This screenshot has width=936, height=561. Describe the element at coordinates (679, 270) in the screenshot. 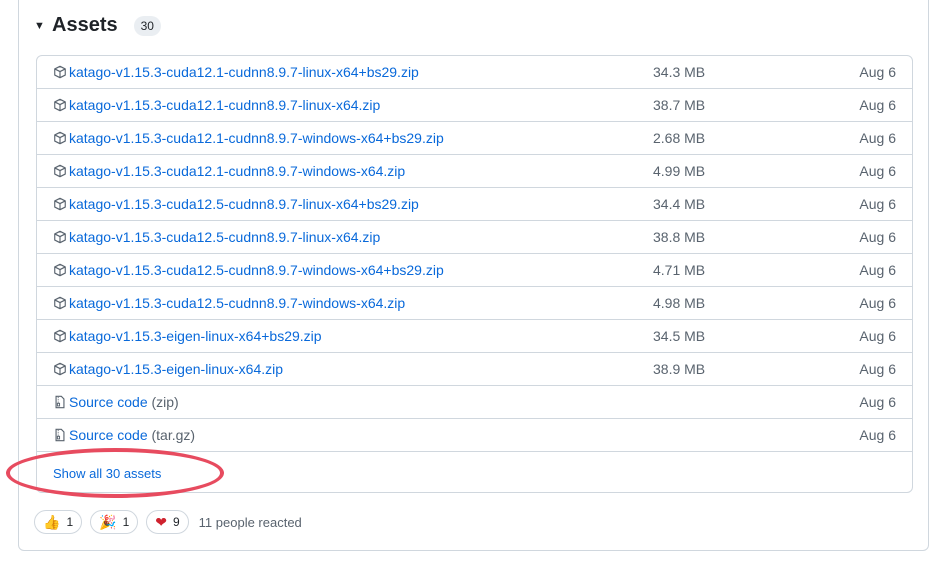

I see `asset-size: 4.71 MB` at that location.